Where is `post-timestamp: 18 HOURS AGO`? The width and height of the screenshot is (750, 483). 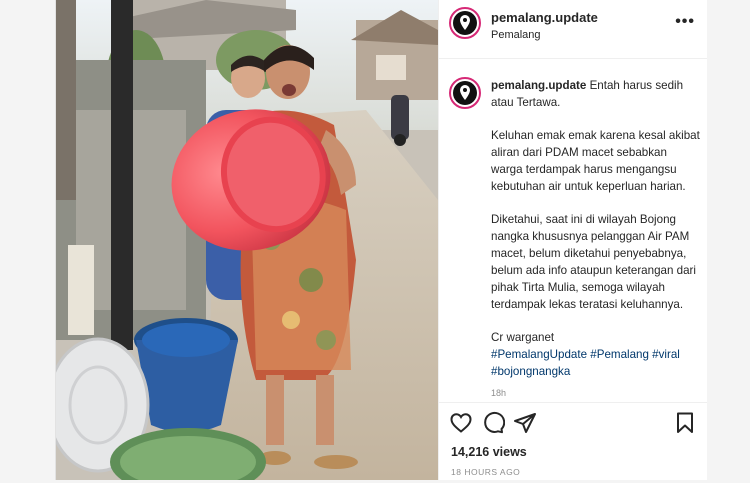
post-timestamp: 18 HOURS AGO is located at coordinates (486, 472).